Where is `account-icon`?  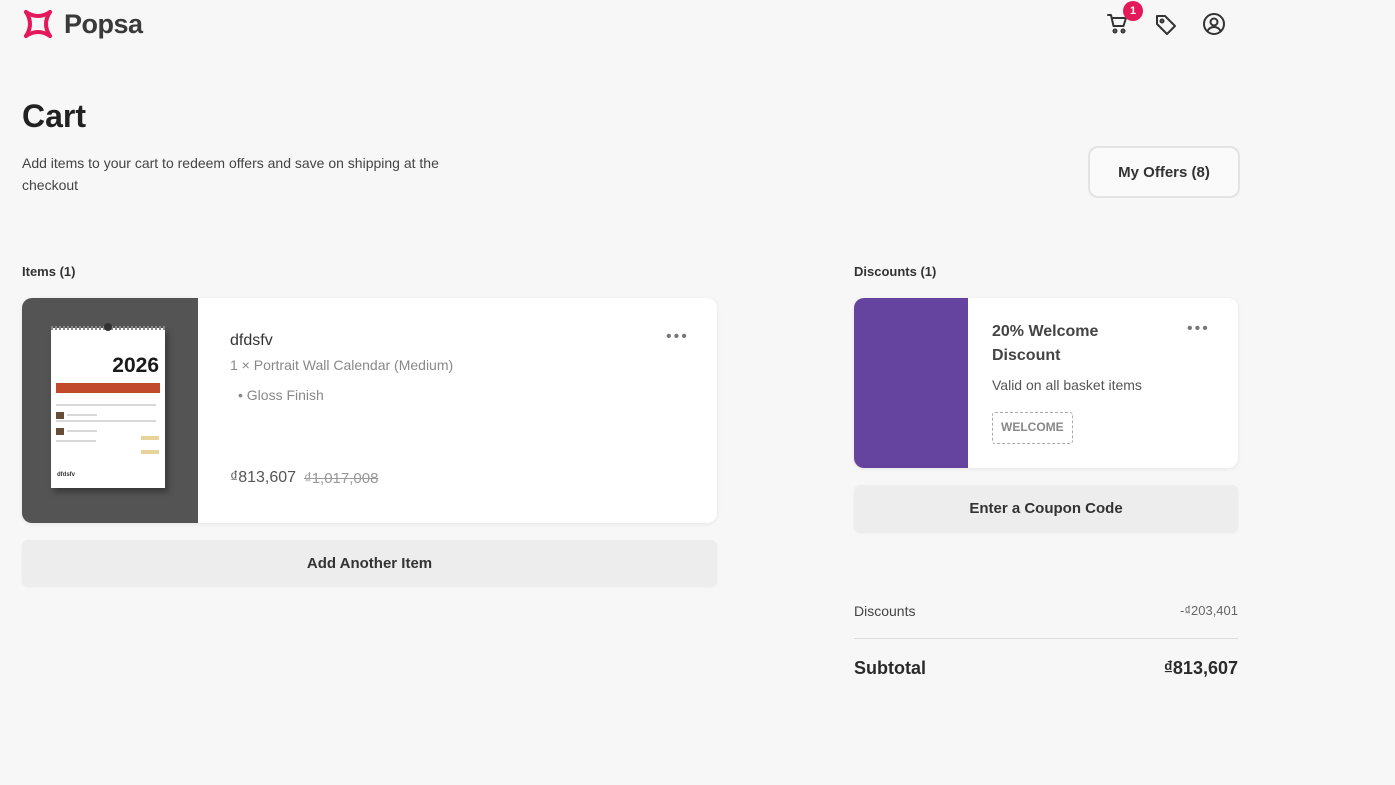 account-icon is located at coordinates (1214, 24).